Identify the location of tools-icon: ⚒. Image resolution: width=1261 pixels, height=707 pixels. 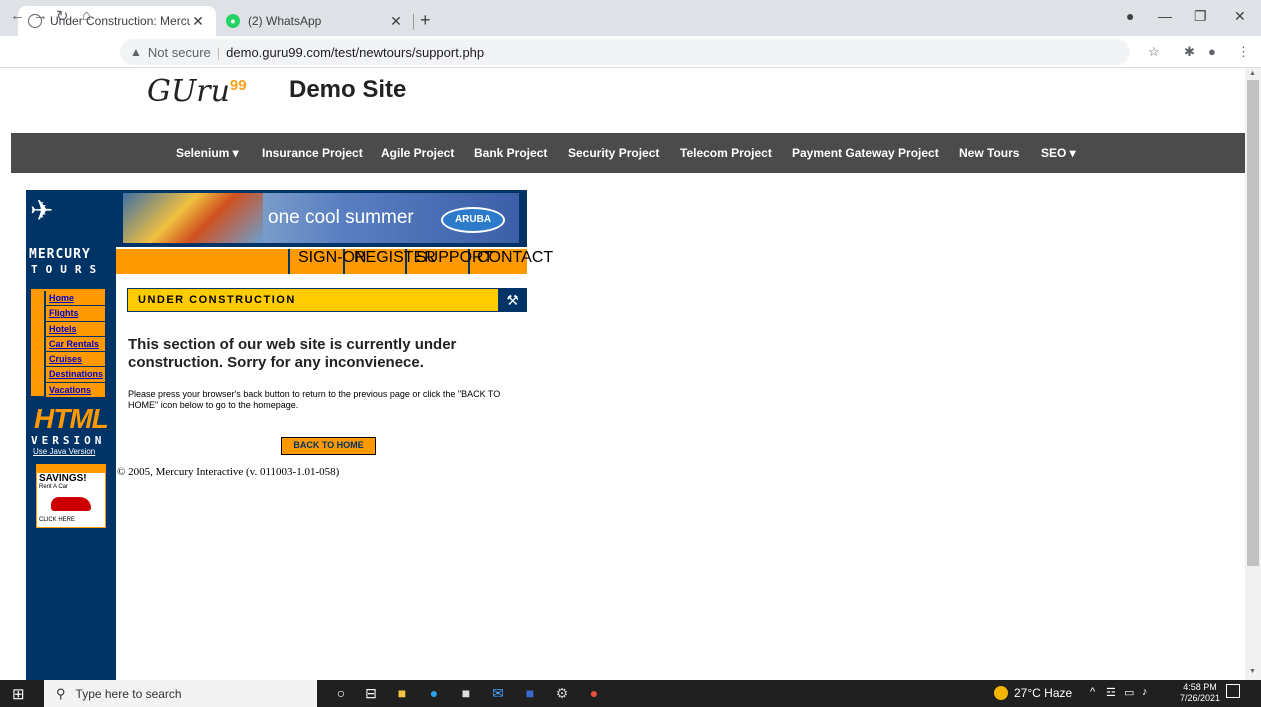
(512, 300).